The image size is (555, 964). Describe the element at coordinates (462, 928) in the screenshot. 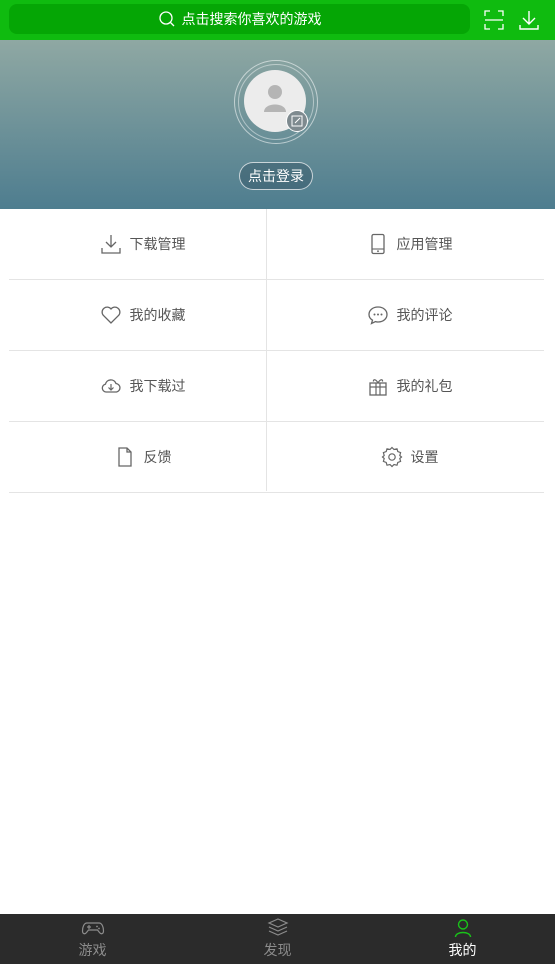

I see `person-icon` at that location.